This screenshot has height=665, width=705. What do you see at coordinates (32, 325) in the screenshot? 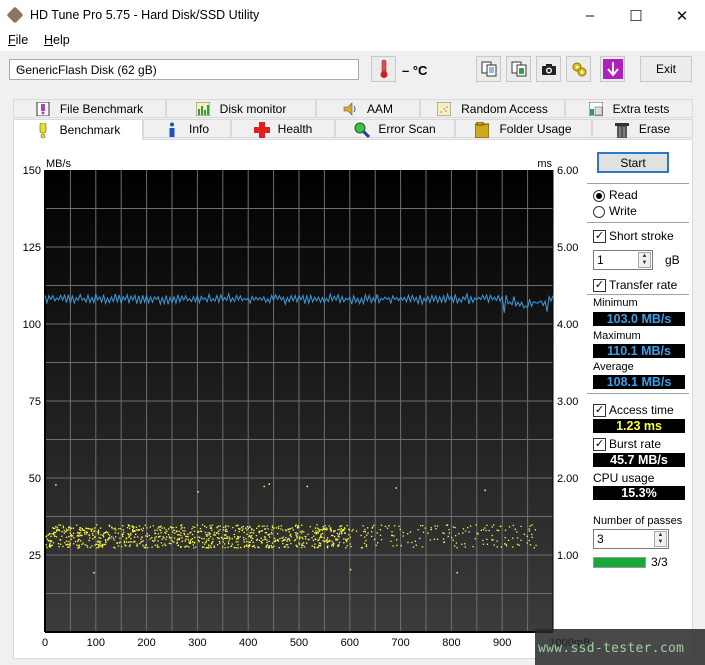
I see `y-left-tick-label: 100` at bounding box center [32, 325].